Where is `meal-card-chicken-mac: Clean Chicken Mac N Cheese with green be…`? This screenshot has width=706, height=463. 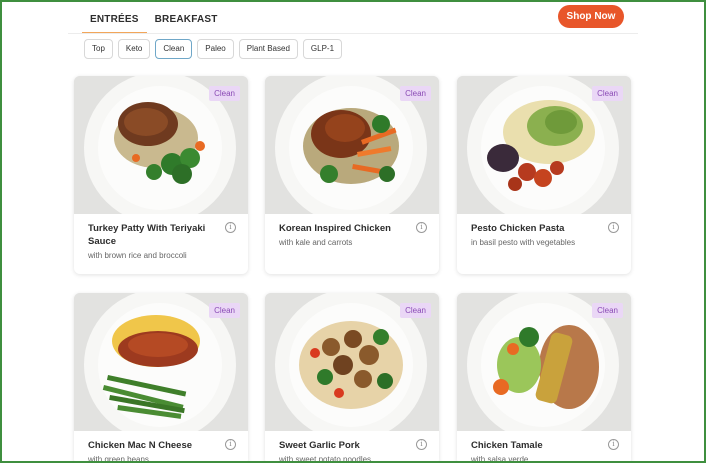 meal-card-chicken-mac: Clean Chicken Mac N Cheese with green be… is located at coordinates (161, 378).